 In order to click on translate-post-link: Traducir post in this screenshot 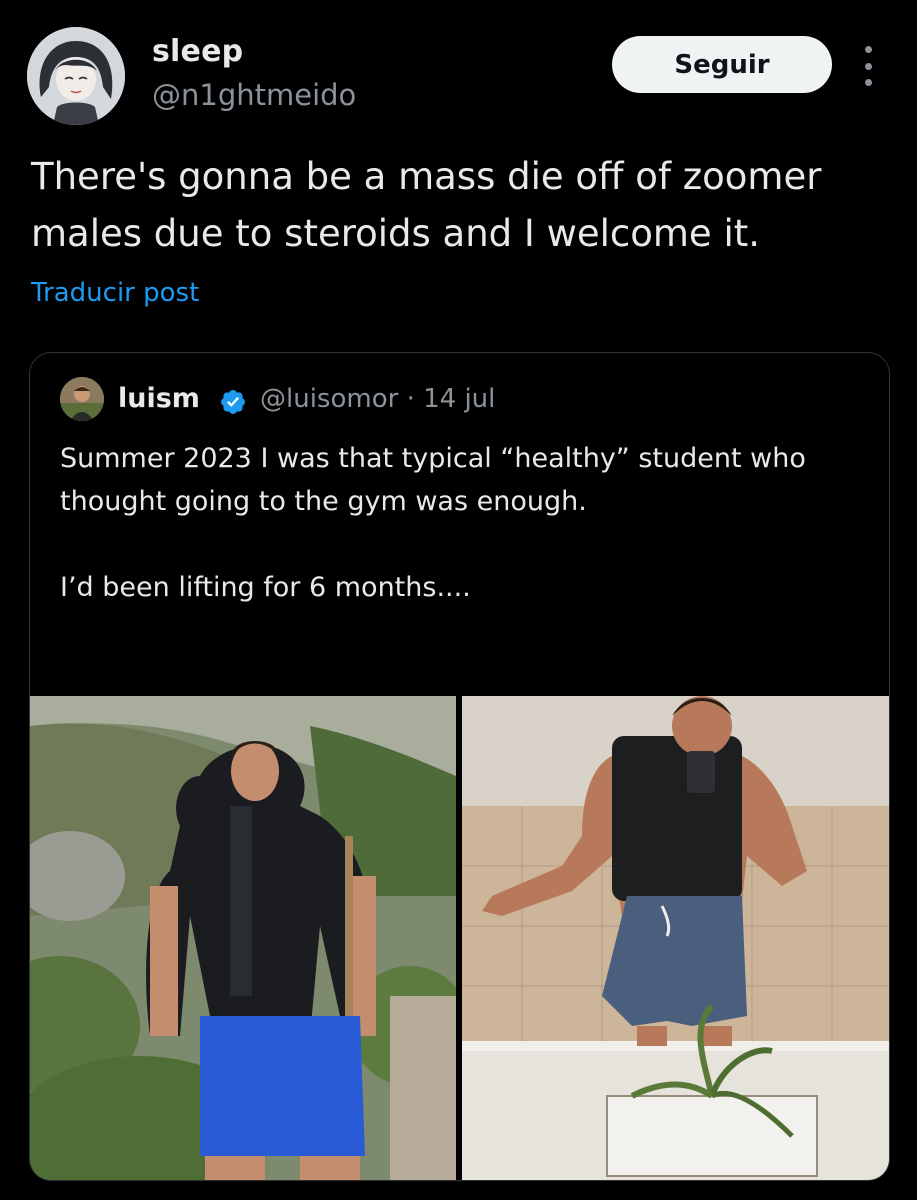, I will do `click(115, 293)`.